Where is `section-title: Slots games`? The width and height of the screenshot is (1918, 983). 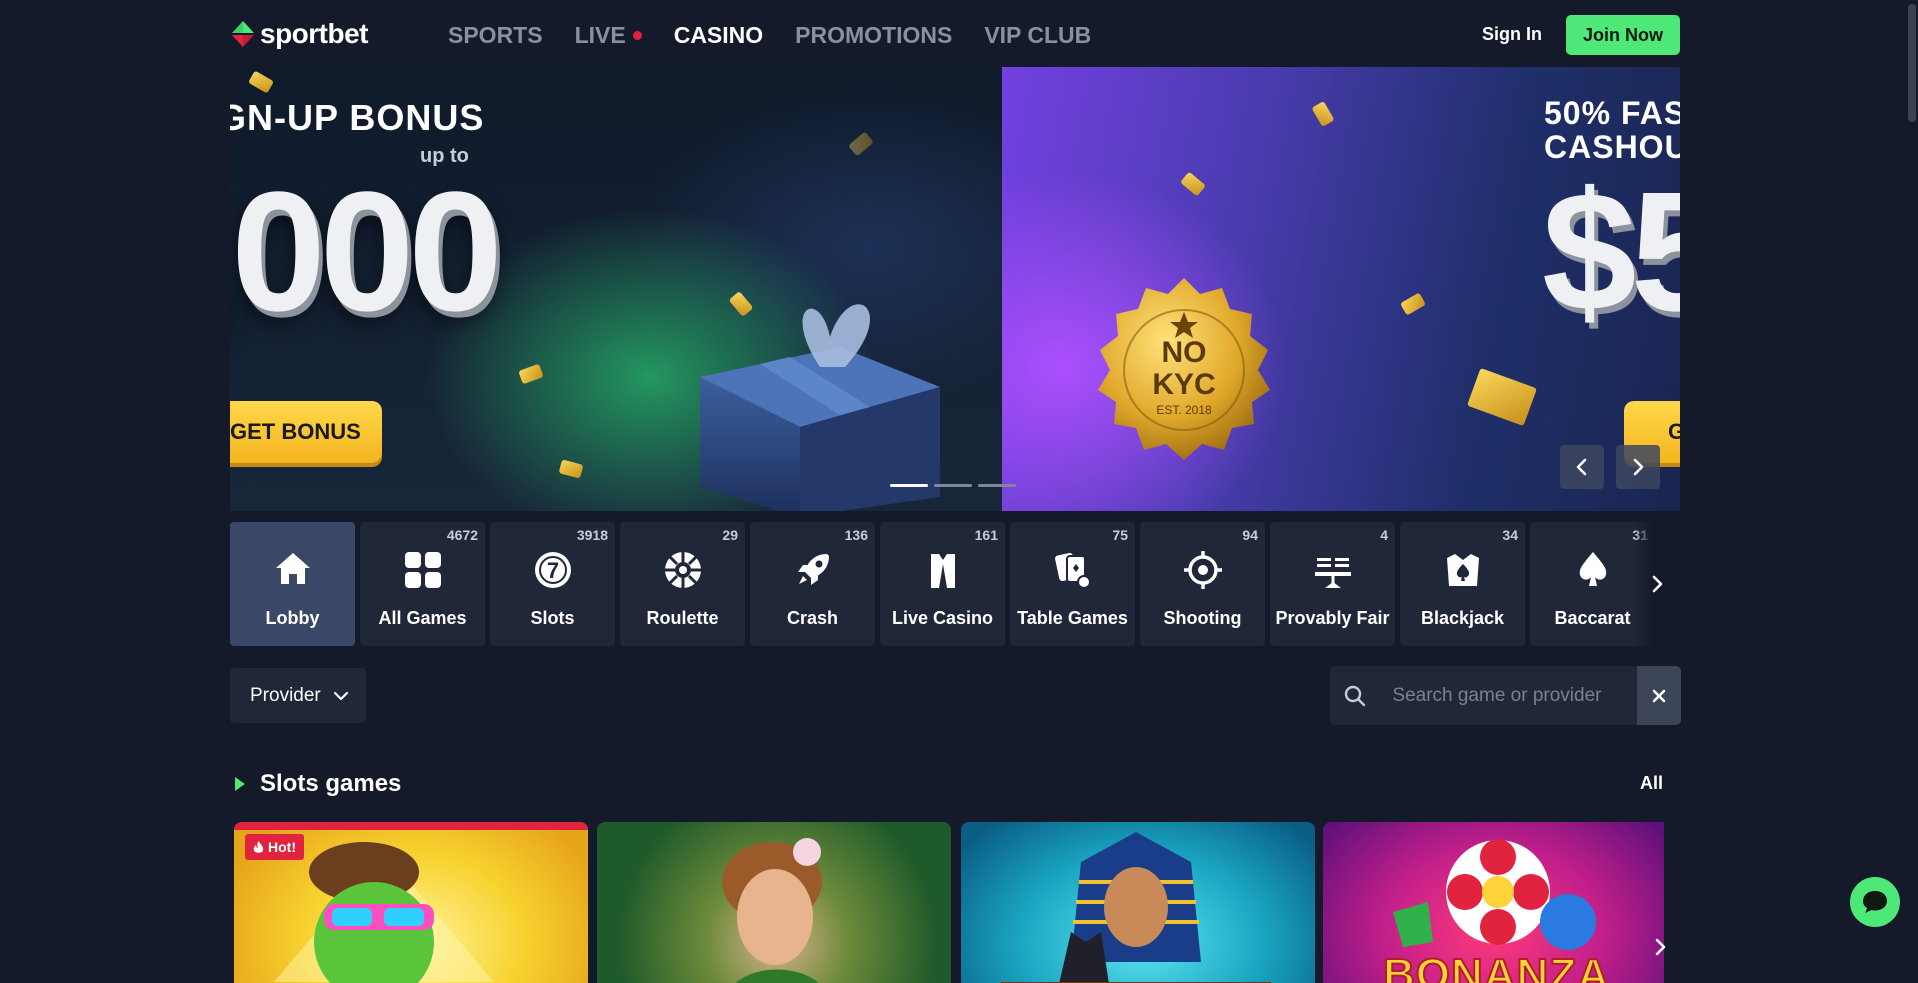 section-title: Slots games is located at coordinates (331, 783).